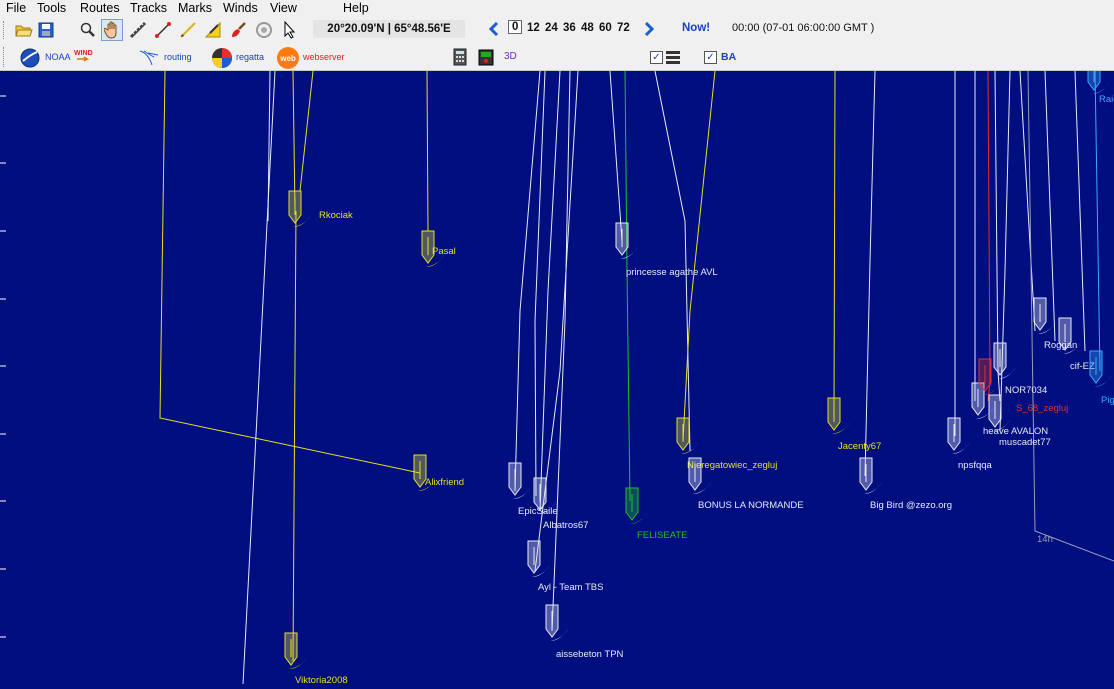 Image resolution: width=1114 pixels, height=689 pixels. Describe the element at coordinates (1042, 408) in the screenshot. I see `boat-name-label: S_68_zegluj` at that location.